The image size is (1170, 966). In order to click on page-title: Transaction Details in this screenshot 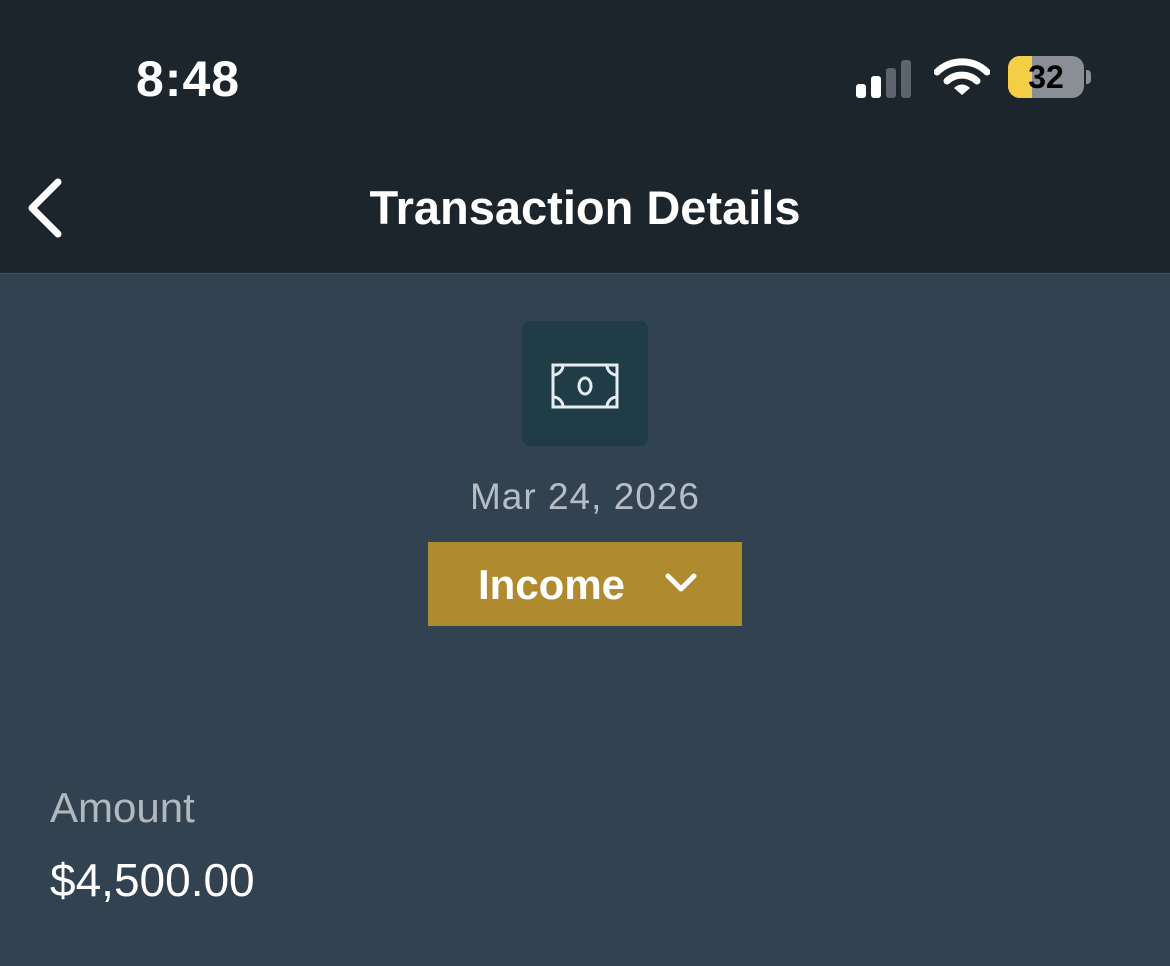, I will do `click(585, 207)`.